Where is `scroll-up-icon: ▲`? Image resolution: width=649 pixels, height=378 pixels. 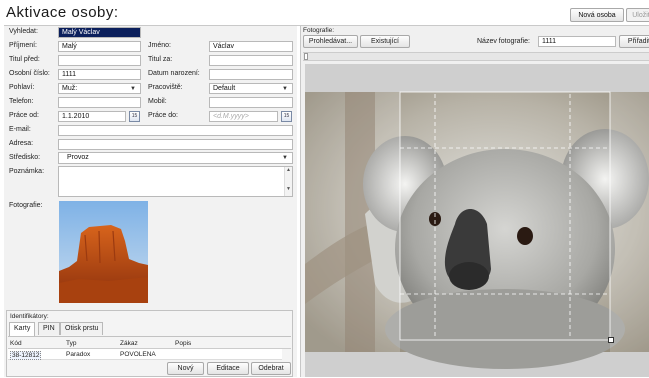
scroll-up-icon: ▲ is located at coordinates (288, 170).